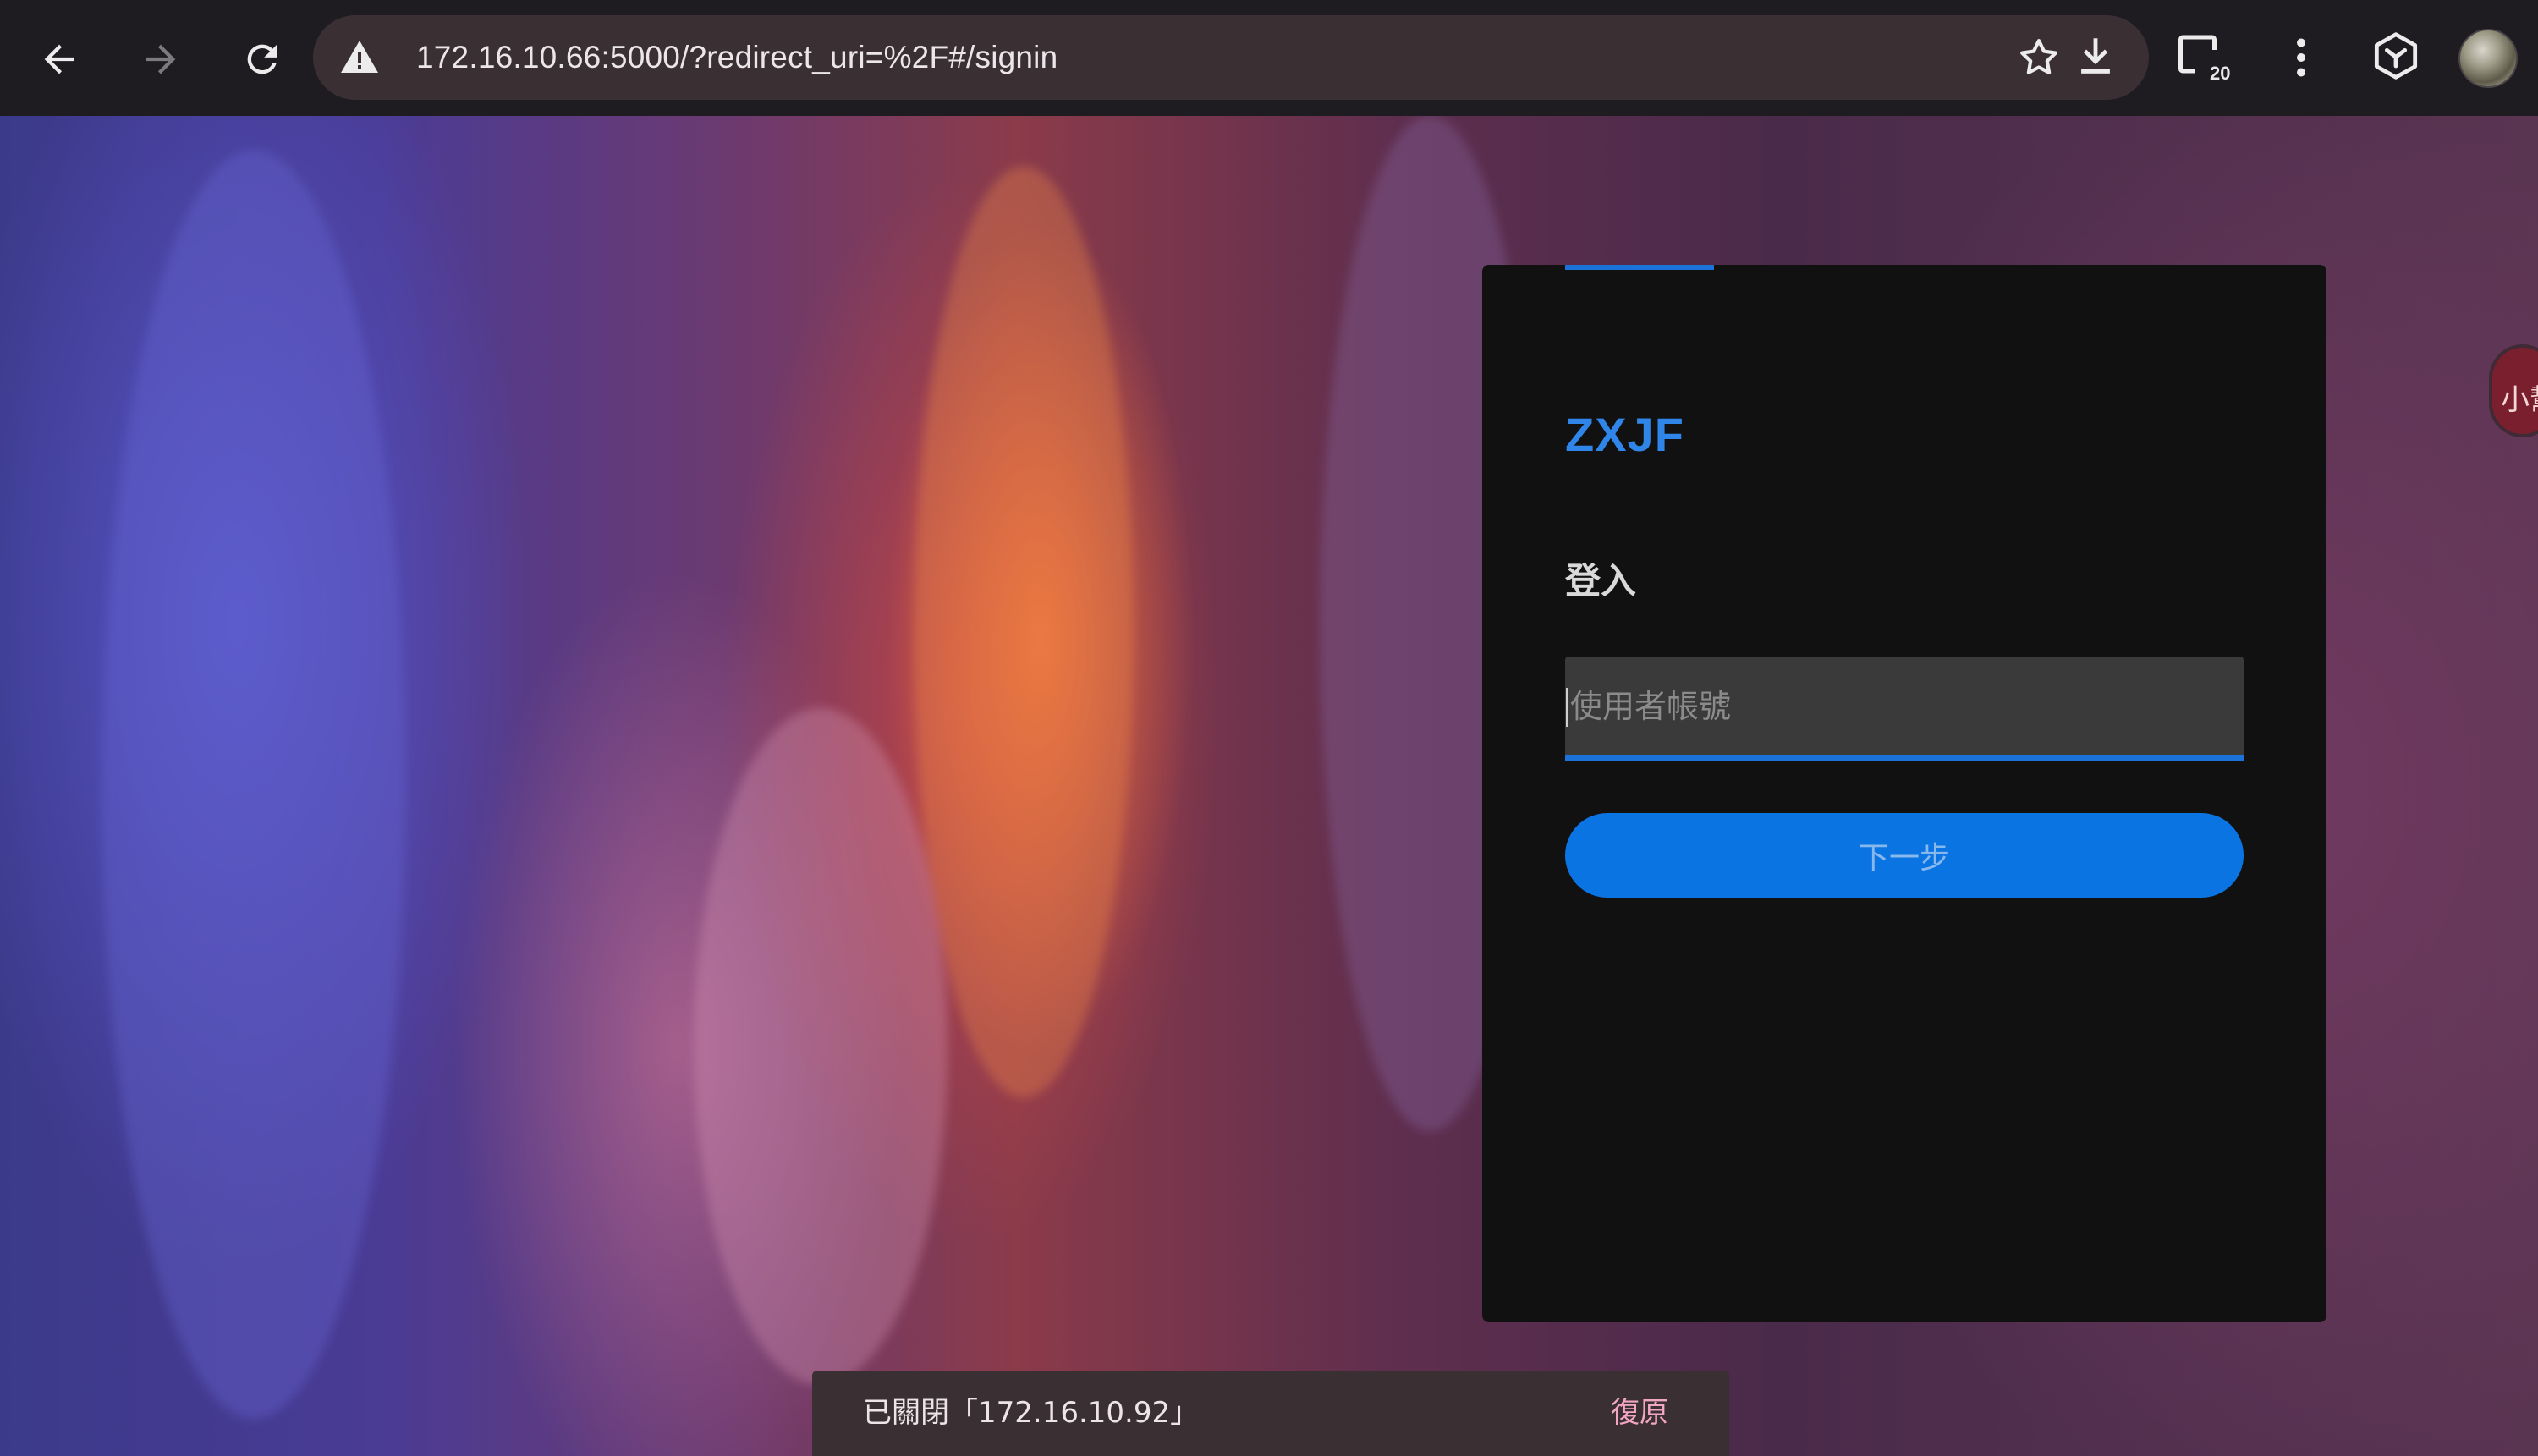 This screenshot has width=2538, height=1456. Describe the element at coordinates (1904, 706) in the screenshot. I see `username-input` at that location.